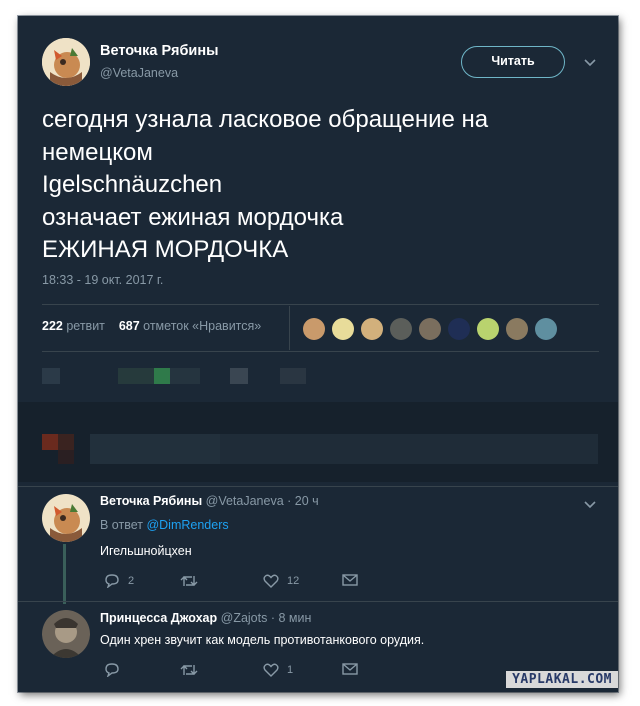 The width and height of the screenshot is (640, 706). I want to click on mention-link: @DimRenders, so click(187, 525).